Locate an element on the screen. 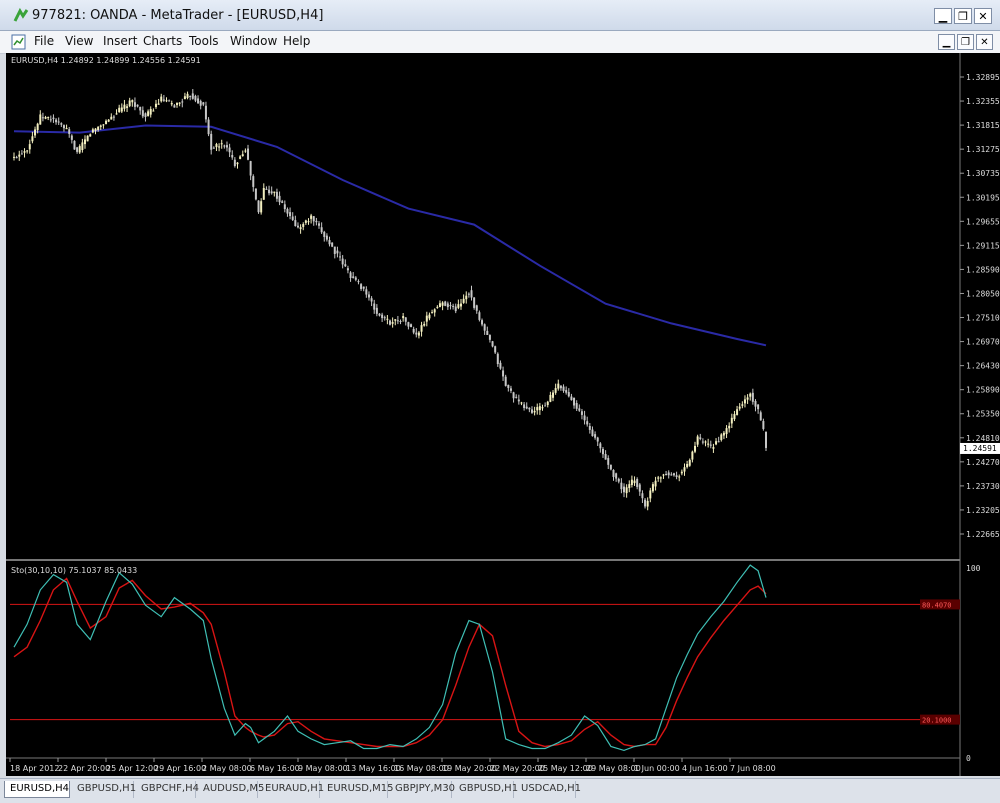  tab-gbpjpy-m30: GBPJPY,M30 is located at coordinates (422, 789).